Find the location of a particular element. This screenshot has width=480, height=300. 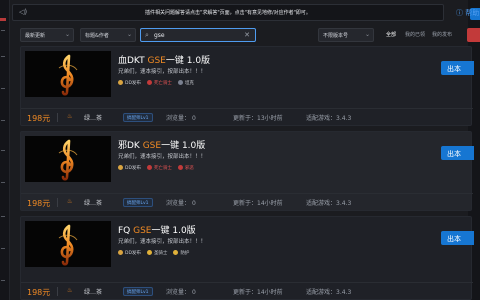

game-version-value: 3.4.3 is located at coordinates (344, 118).